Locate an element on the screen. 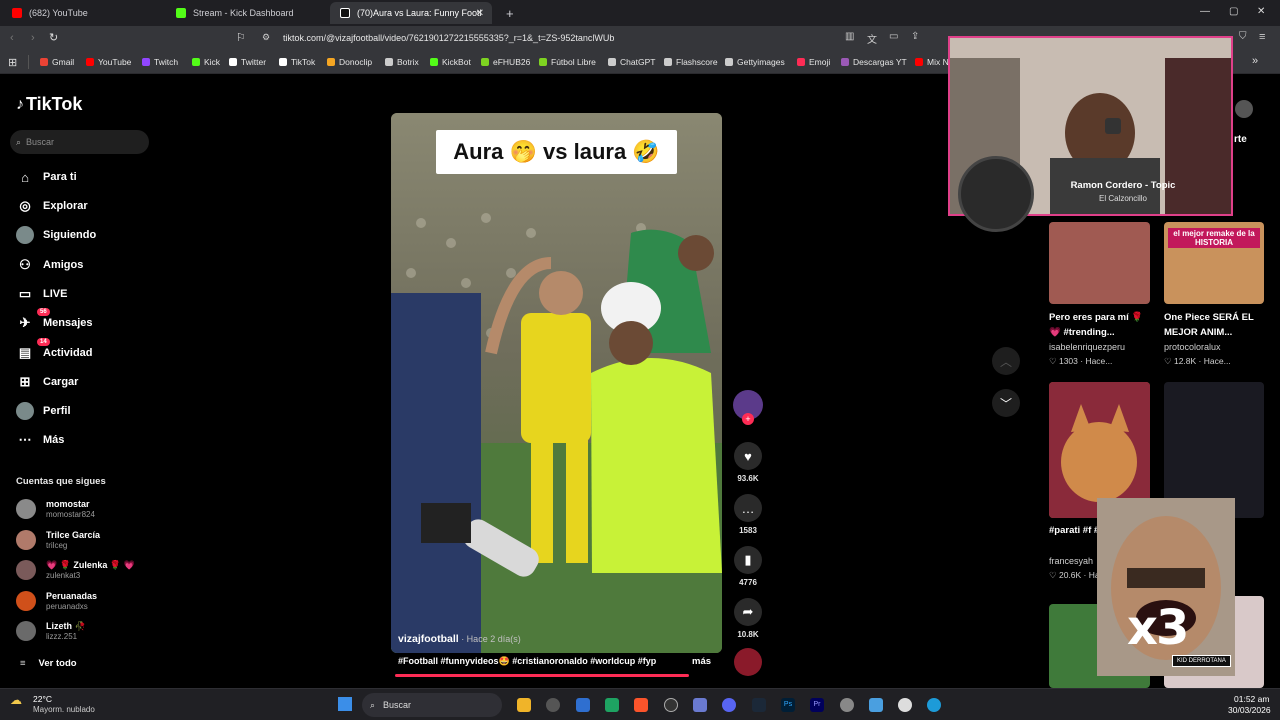 The width and height of the screenshot is (1280, 720). cast-icon: ▭ is located at coordinates (893, 36).